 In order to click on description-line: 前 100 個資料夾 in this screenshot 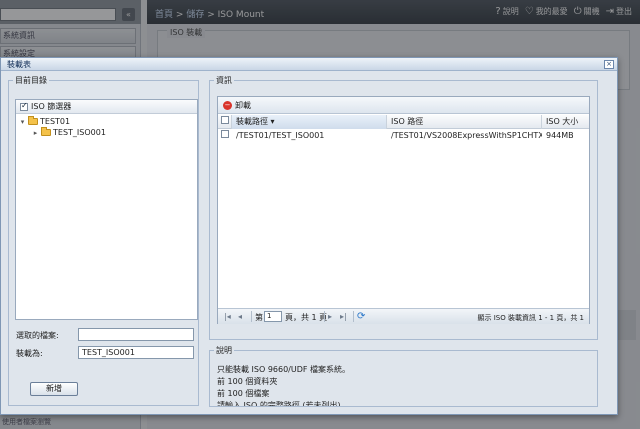, I will do `click(247, 381)`.